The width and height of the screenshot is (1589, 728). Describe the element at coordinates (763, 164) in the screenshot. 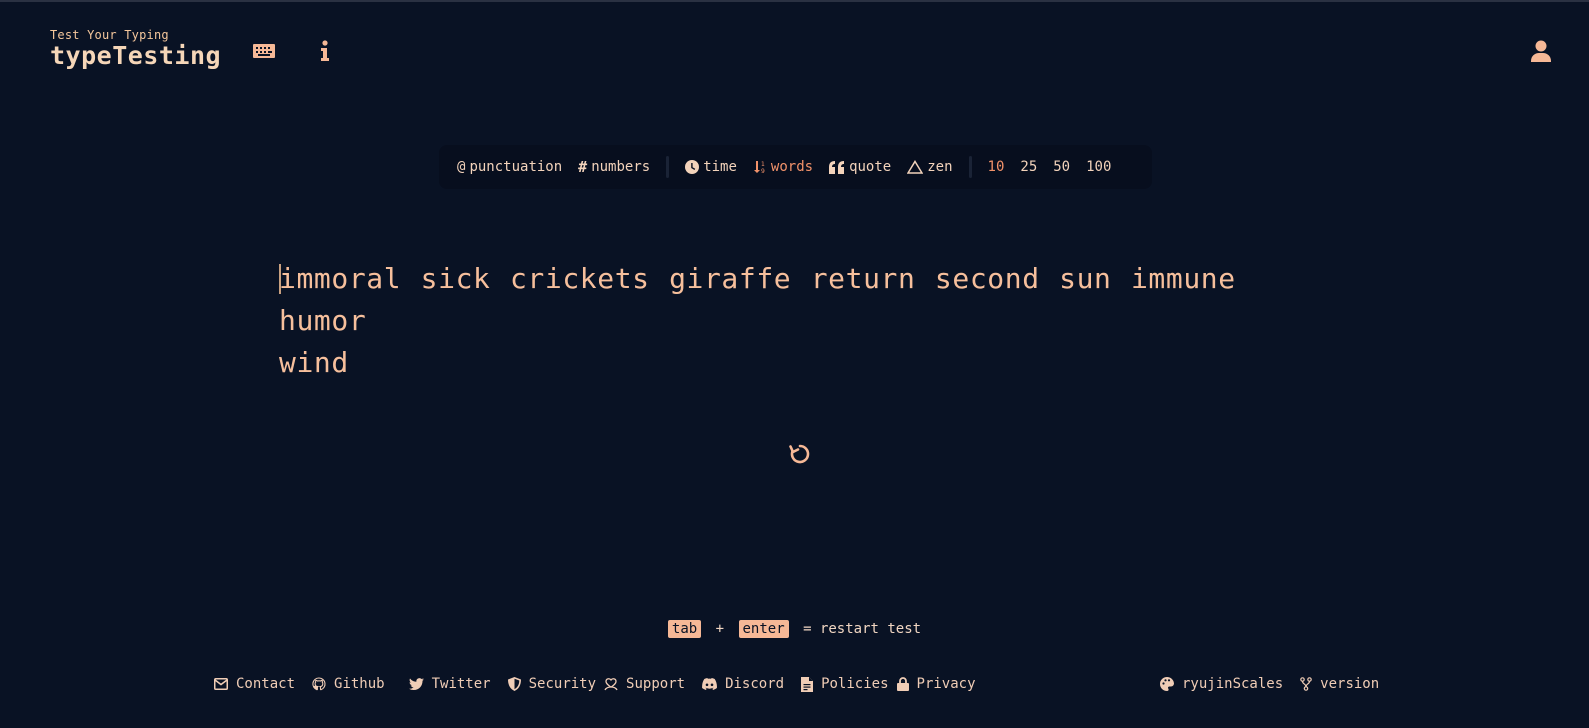

I see `svg-text: 1` at that location.